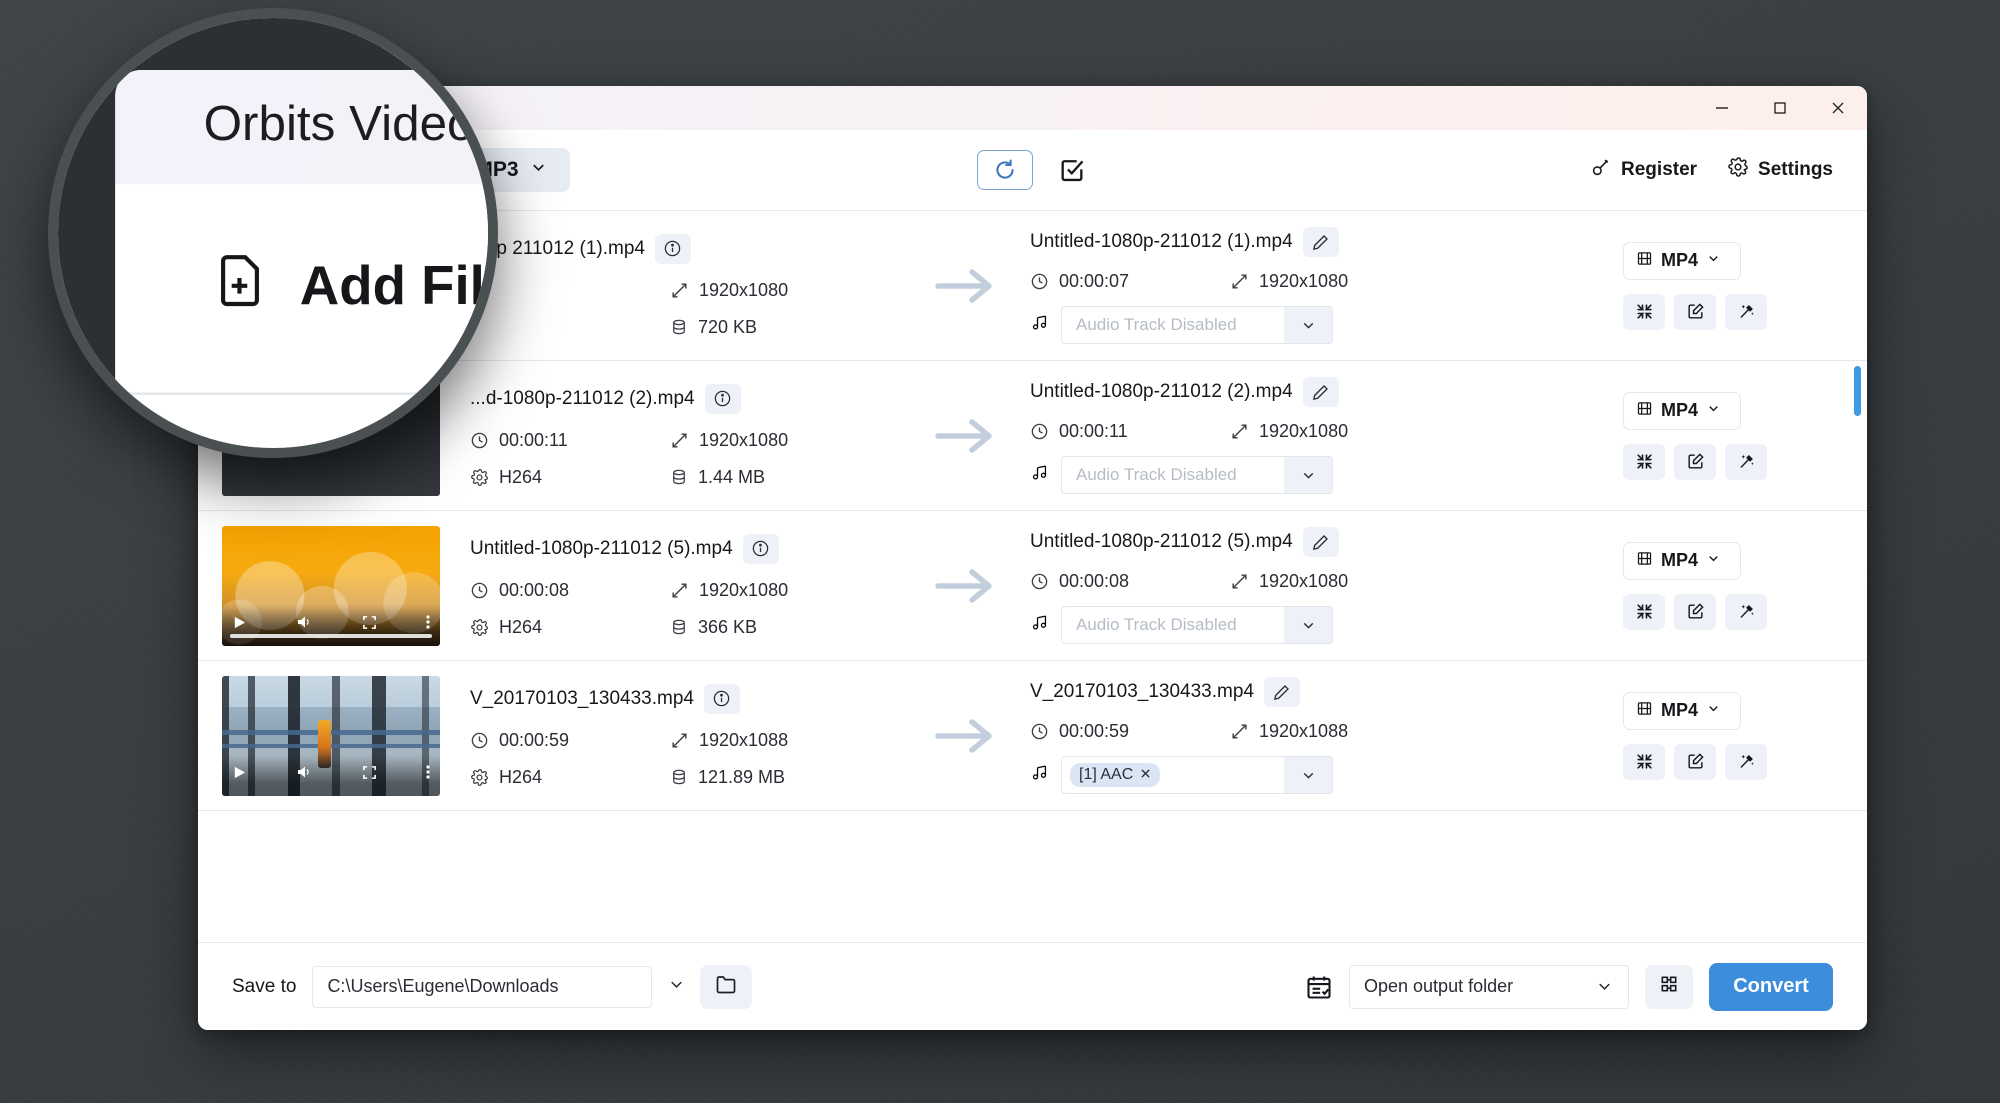  I want to click on magnifier-content: Orbits Video Converter Add Files, so click(273, 233).